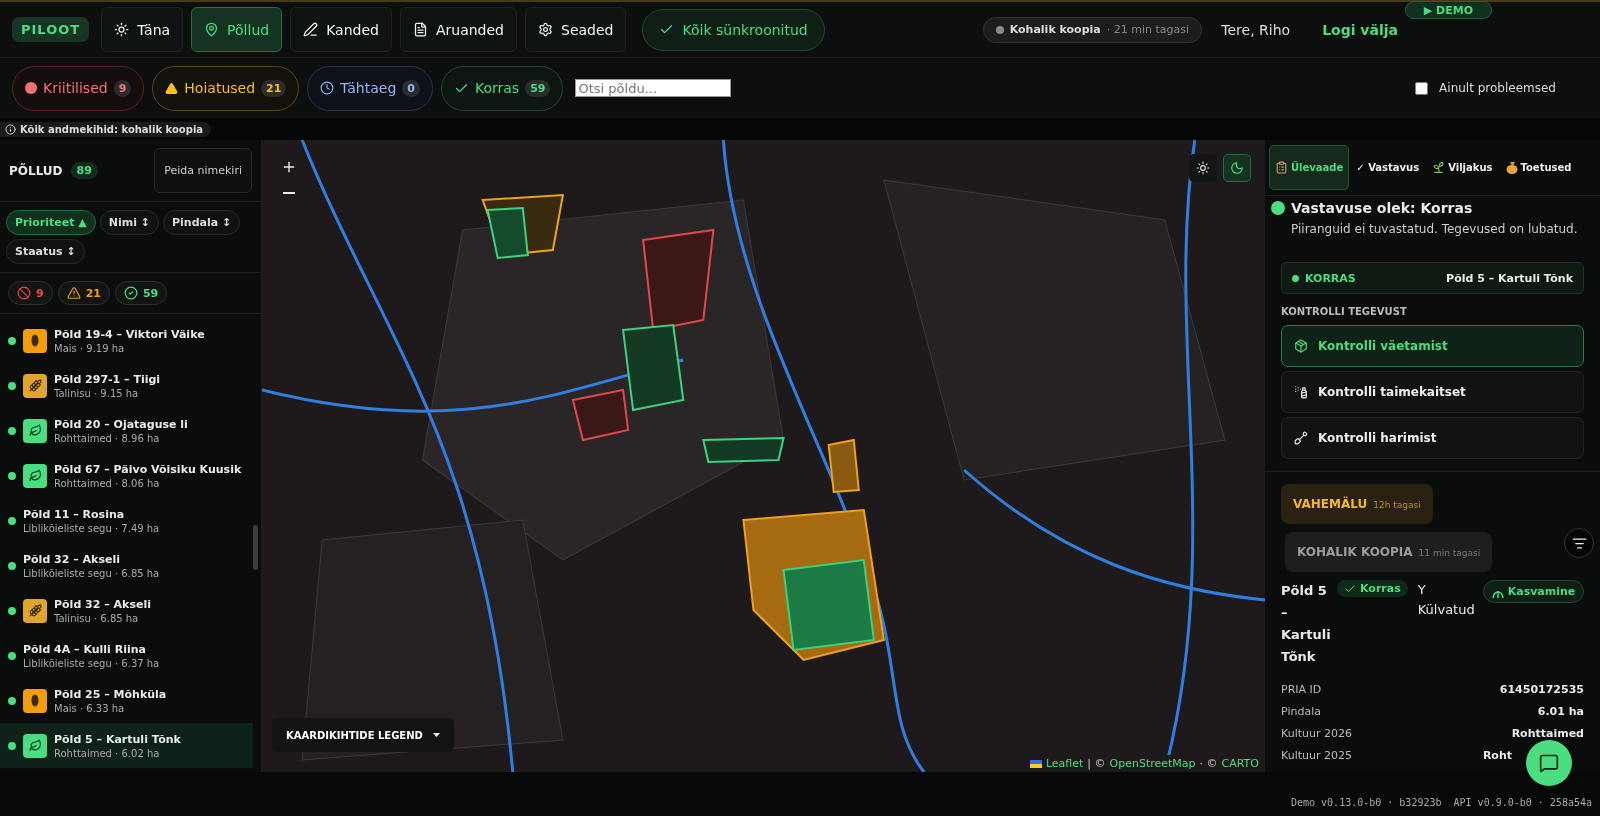 The height and width of the screenshot is (816, 1600). I want to click on data-source-label: Kõik andmekihid: kohalik koopia, so click(112, 129).